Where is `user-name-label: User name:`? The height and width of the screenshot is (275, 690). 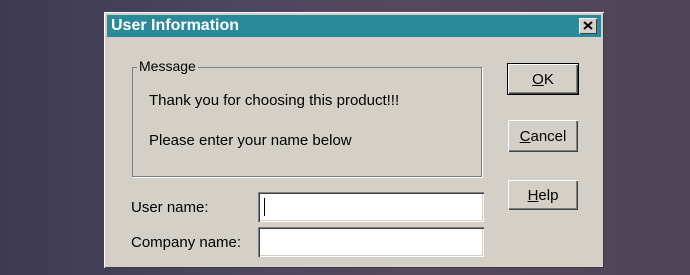 user-name-label: User name: is located at coordinates (170, 207).